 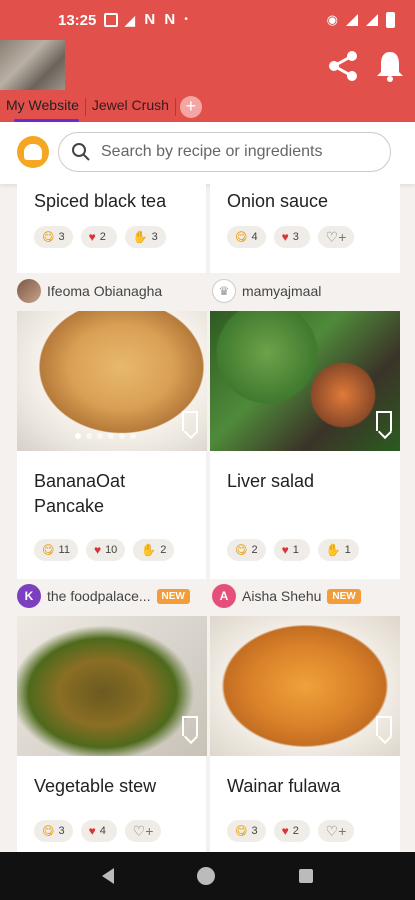 What do you see at coordinates (390, 66) in the screenshot?
I see `bell-icon` at bounding box center [390, 66].